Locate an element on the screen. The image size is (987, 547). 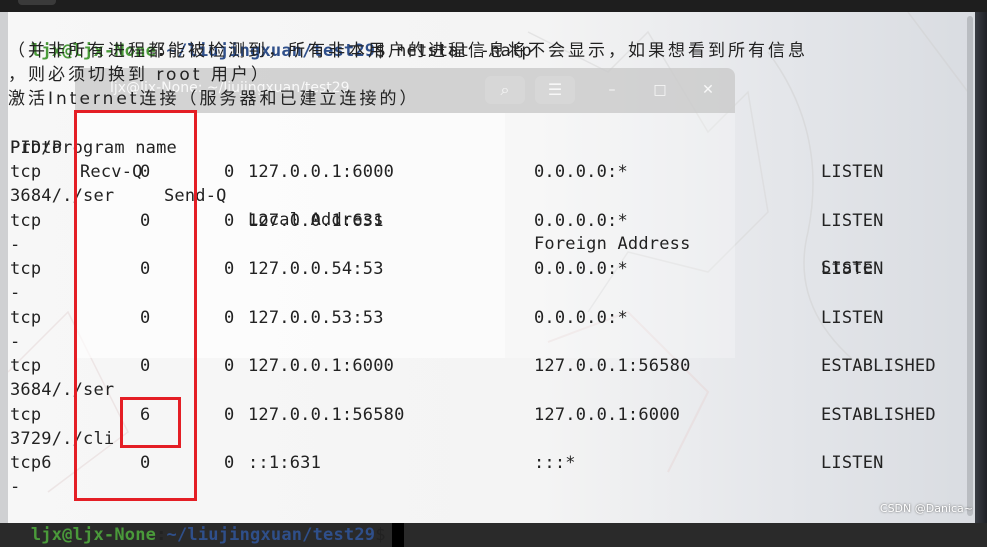
ghost-maximize-button: □ is located at coordinates (660, 90).